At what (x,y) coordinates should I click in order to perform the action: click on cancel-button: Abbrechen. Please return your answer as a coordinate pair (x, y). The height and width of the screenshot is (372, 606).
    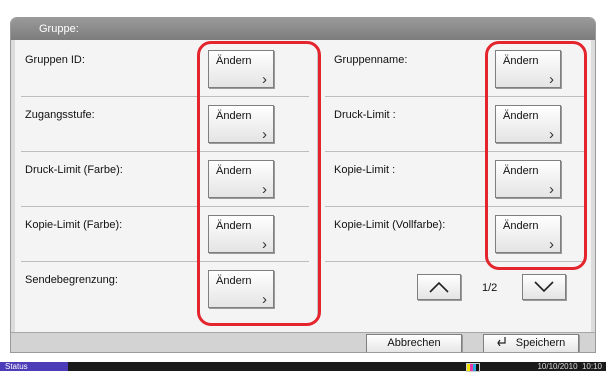
    Looking at the image, I should click on (414, 343).